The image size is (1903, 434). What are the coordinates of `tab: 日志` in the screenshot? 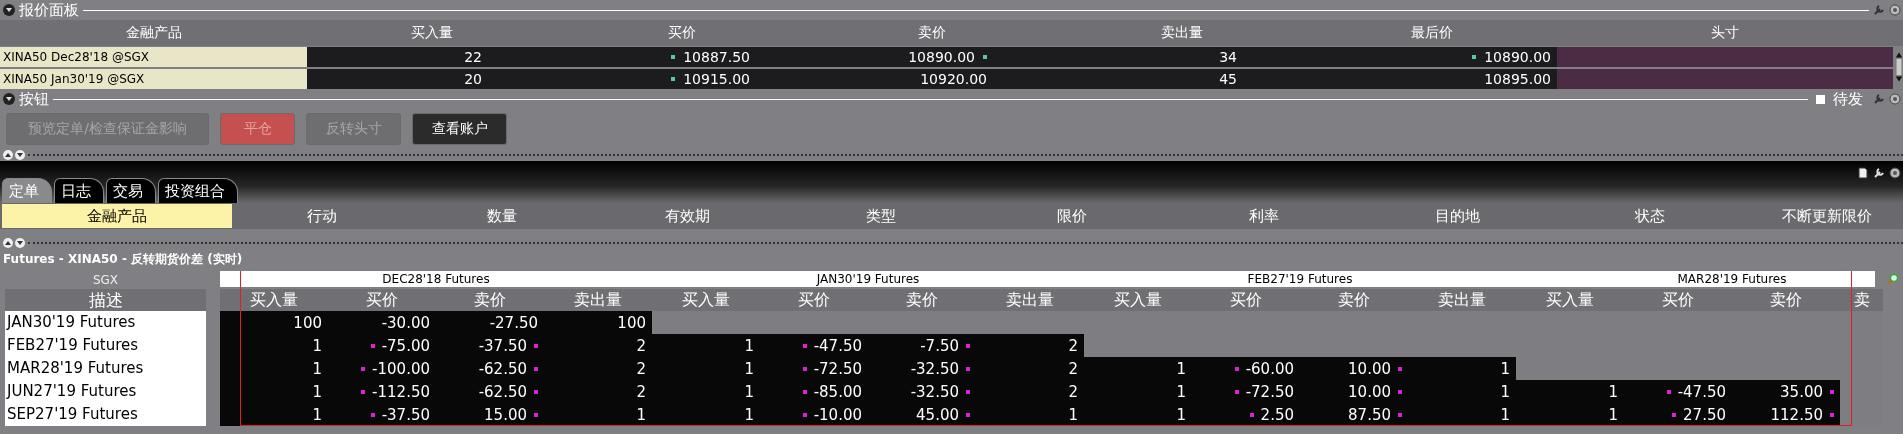 It's located at (79, 190).